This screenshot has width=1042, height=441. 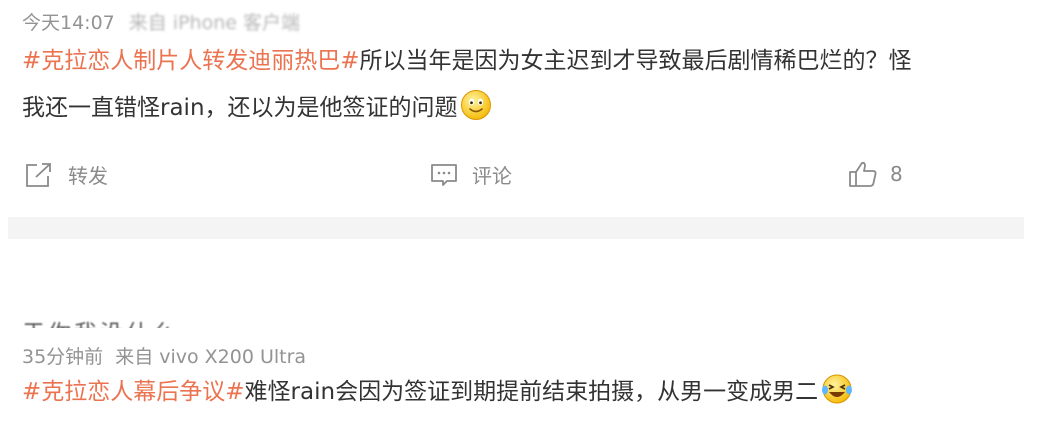 I want to click on cropped-text: 于你我没什么, so click(x=100, y=321).